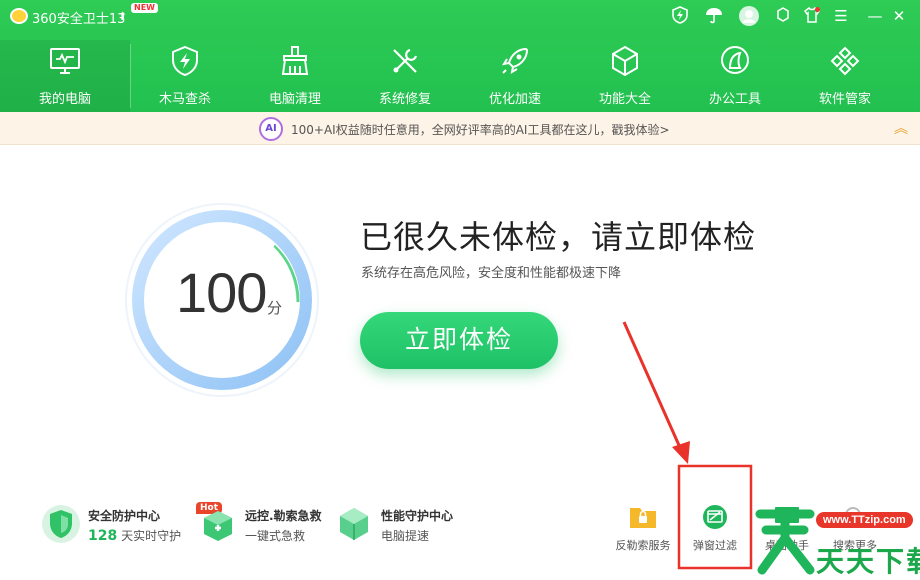  What do you see at coordinates (151, 536) in the screenshot?
I see `feature-sub-text: 天实时守护` at bounding box center [151, 536].